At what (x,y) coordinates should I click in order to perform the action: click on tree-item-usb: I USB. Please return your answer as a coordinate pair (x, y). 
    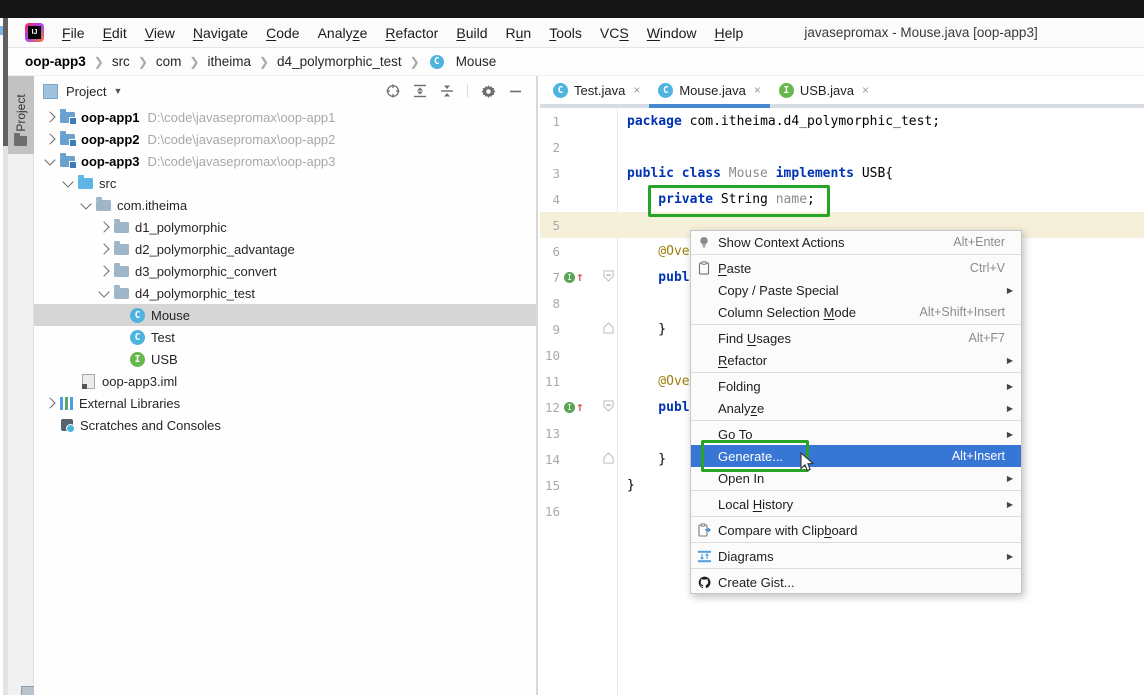
    Looking at the image, I should click on (285, 359).